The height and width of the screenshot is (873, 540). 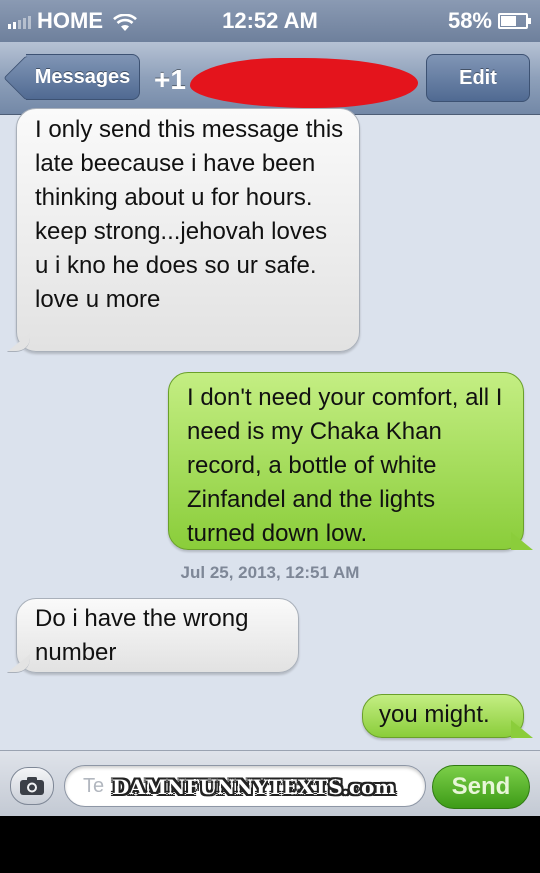 What do you see at coordinates (170, 79) in the screenshot?
I see `contact-title: +1` at bounding box center [170, 79].